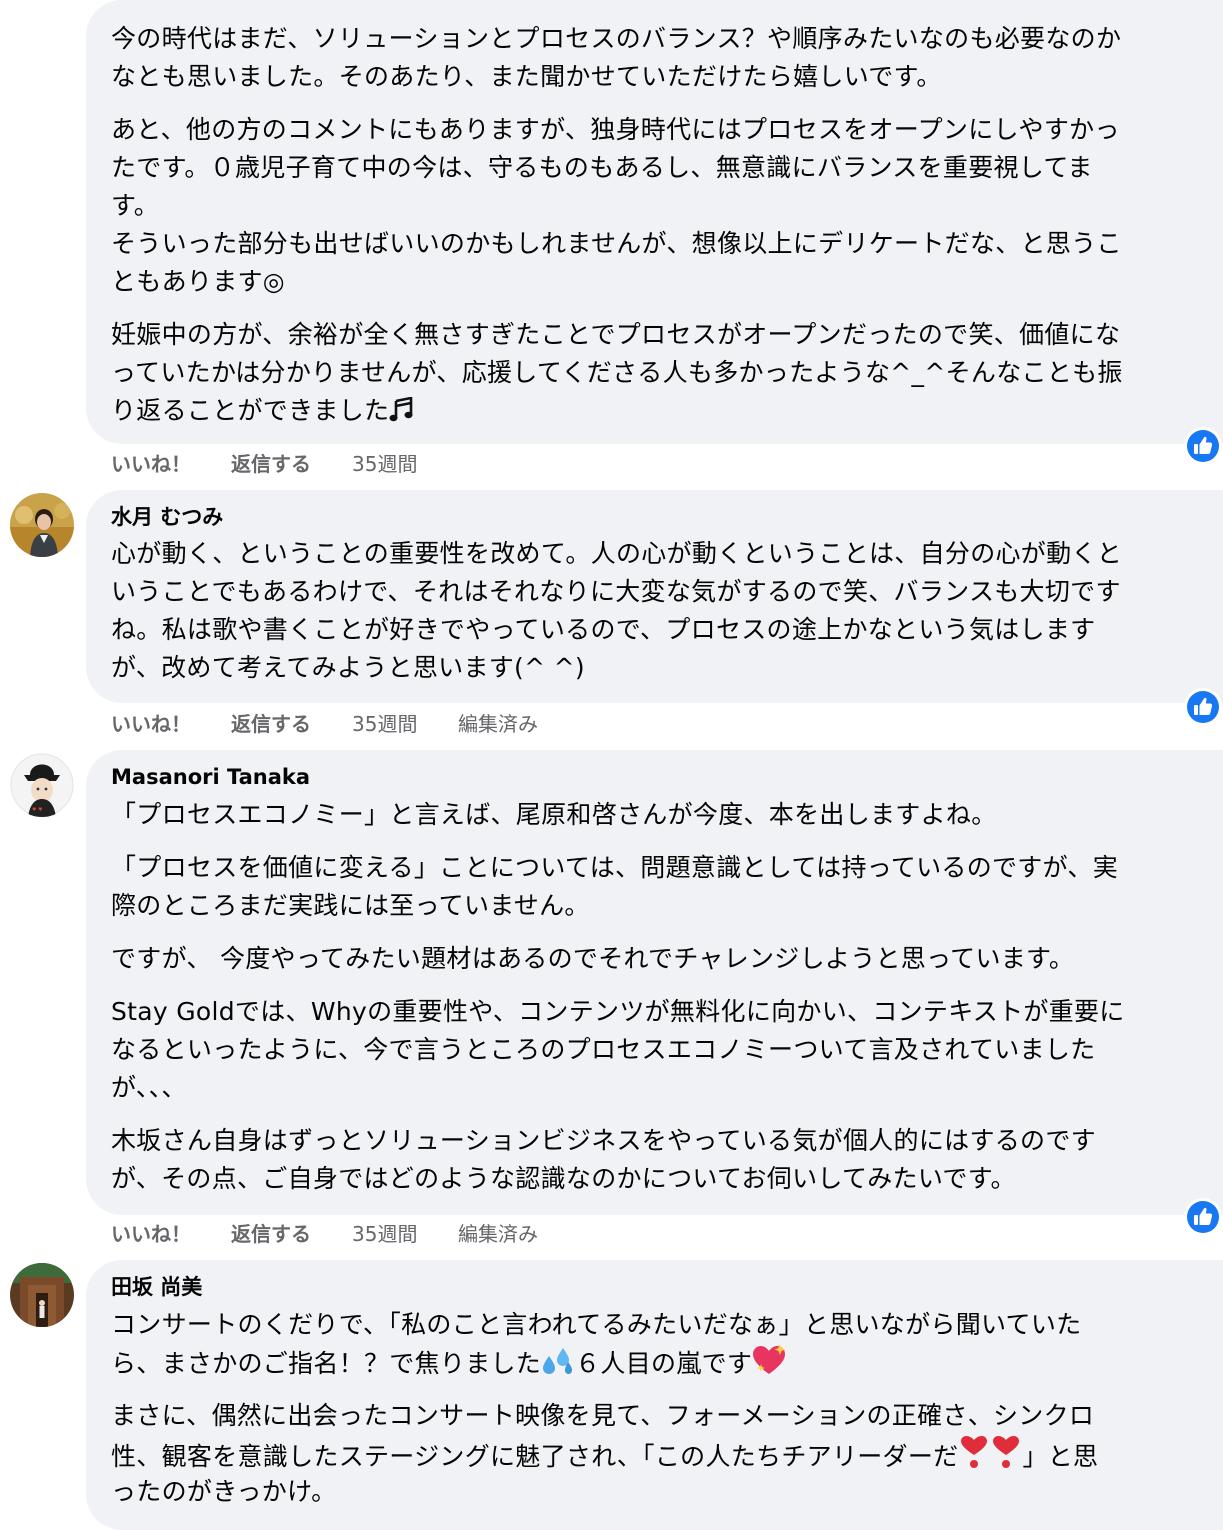 The width and height of the screenshot is (1223, 1530). I want to click on music-note-icon, so click(402, 415).